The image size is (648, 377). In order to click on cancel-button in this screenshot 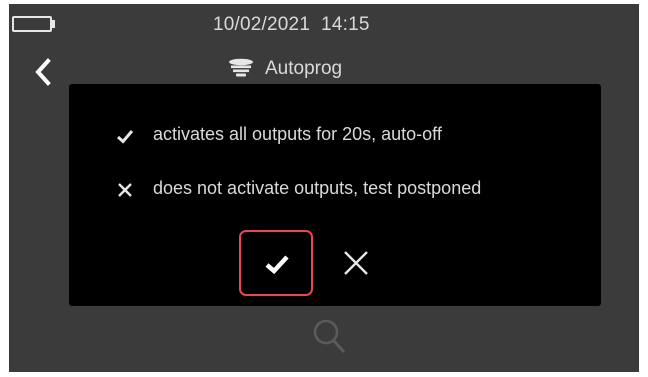, I will do `click(356, 263)`.